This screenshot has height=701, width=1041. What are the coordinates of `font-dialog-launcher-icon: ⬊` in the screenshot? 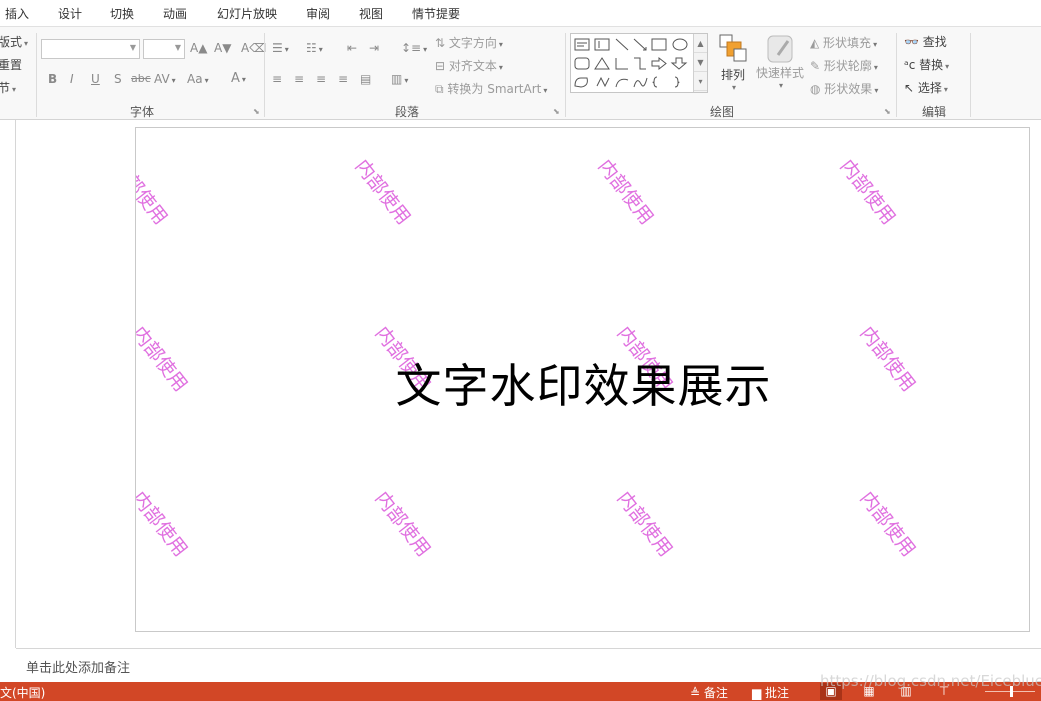 It's located at (256, 111).